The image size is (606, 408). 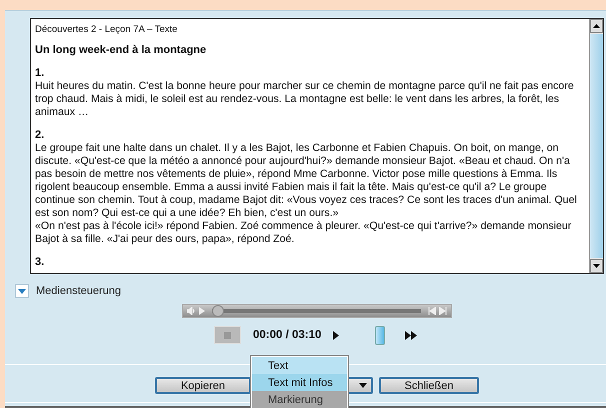 What do you see at coordinates (40, 262) in the screenshot?
I see `section-number: 3.` at bounding box center [40, 262].